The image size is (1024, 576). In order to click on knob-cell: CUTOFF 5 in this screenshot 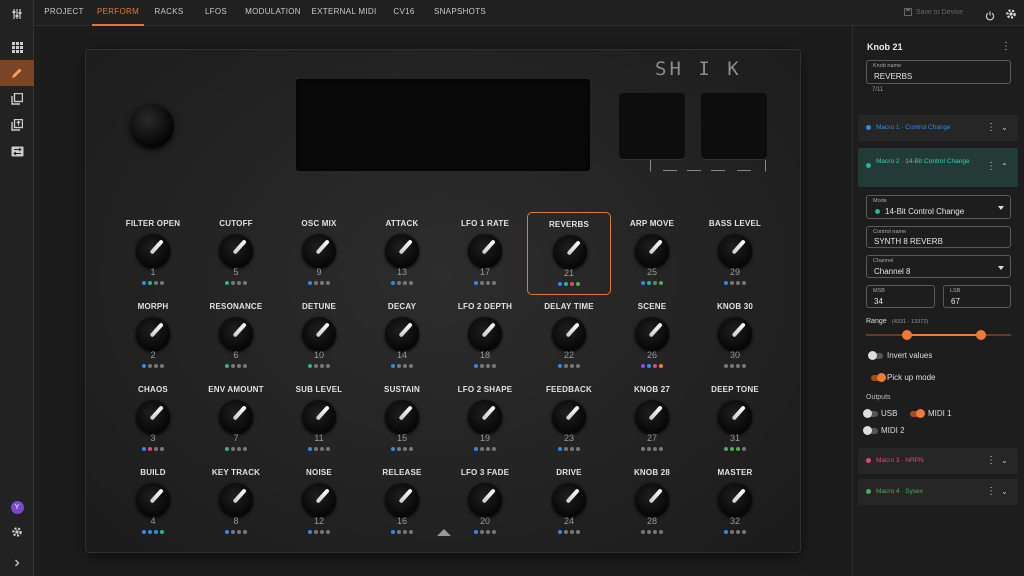, I will do `click(236, 253)`.